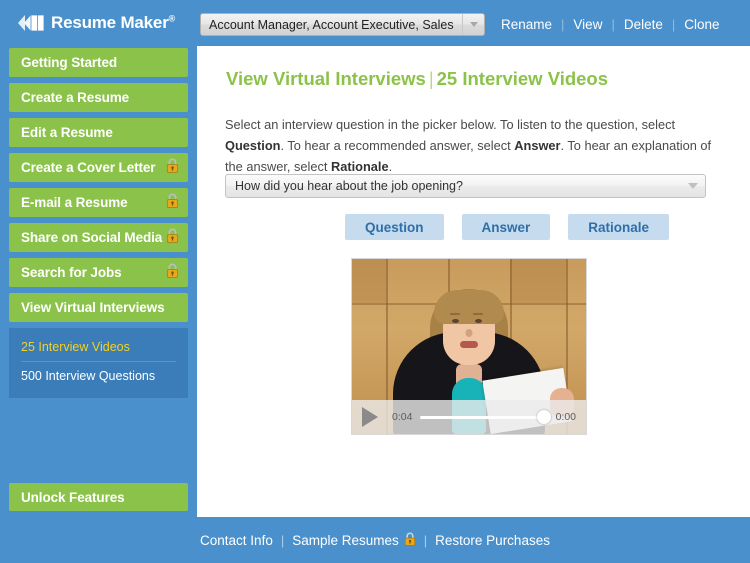  I want to click on unlock-features-label: Unlock Features, so click(73, 497).